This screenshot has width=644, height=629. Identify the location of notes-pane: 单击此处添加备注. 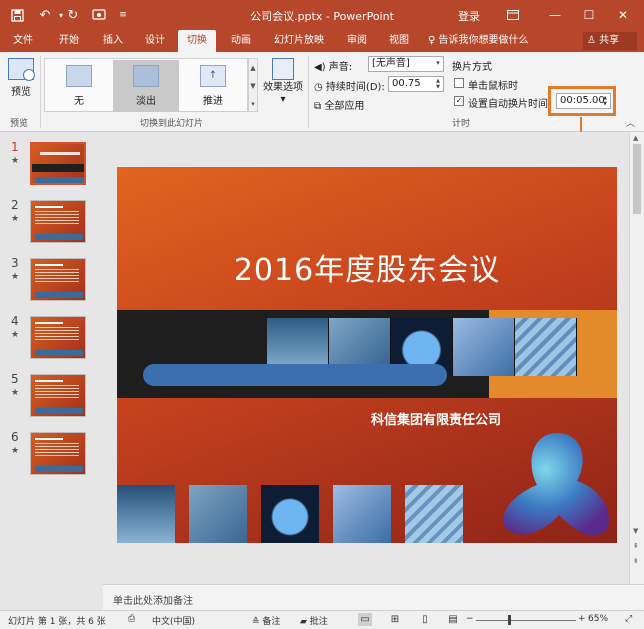
(373, 597).